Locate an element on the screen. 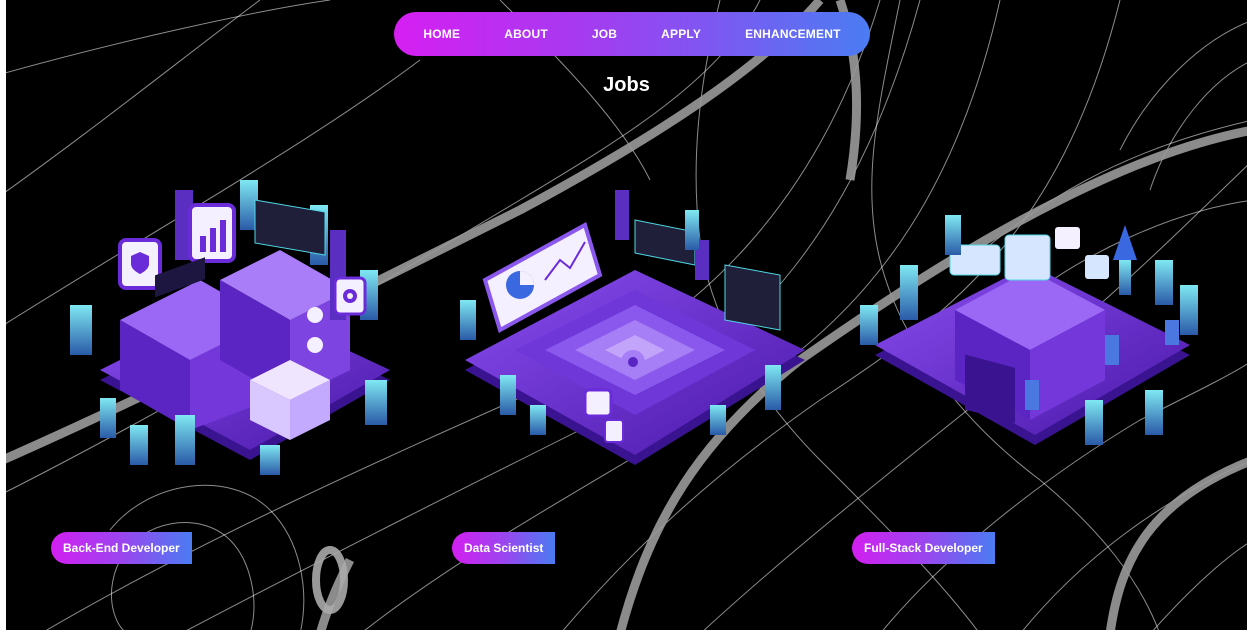 The width and height of the screenshot is (1253, 634). nav-about-link: ABOUT is located at coordinates (526, 34).